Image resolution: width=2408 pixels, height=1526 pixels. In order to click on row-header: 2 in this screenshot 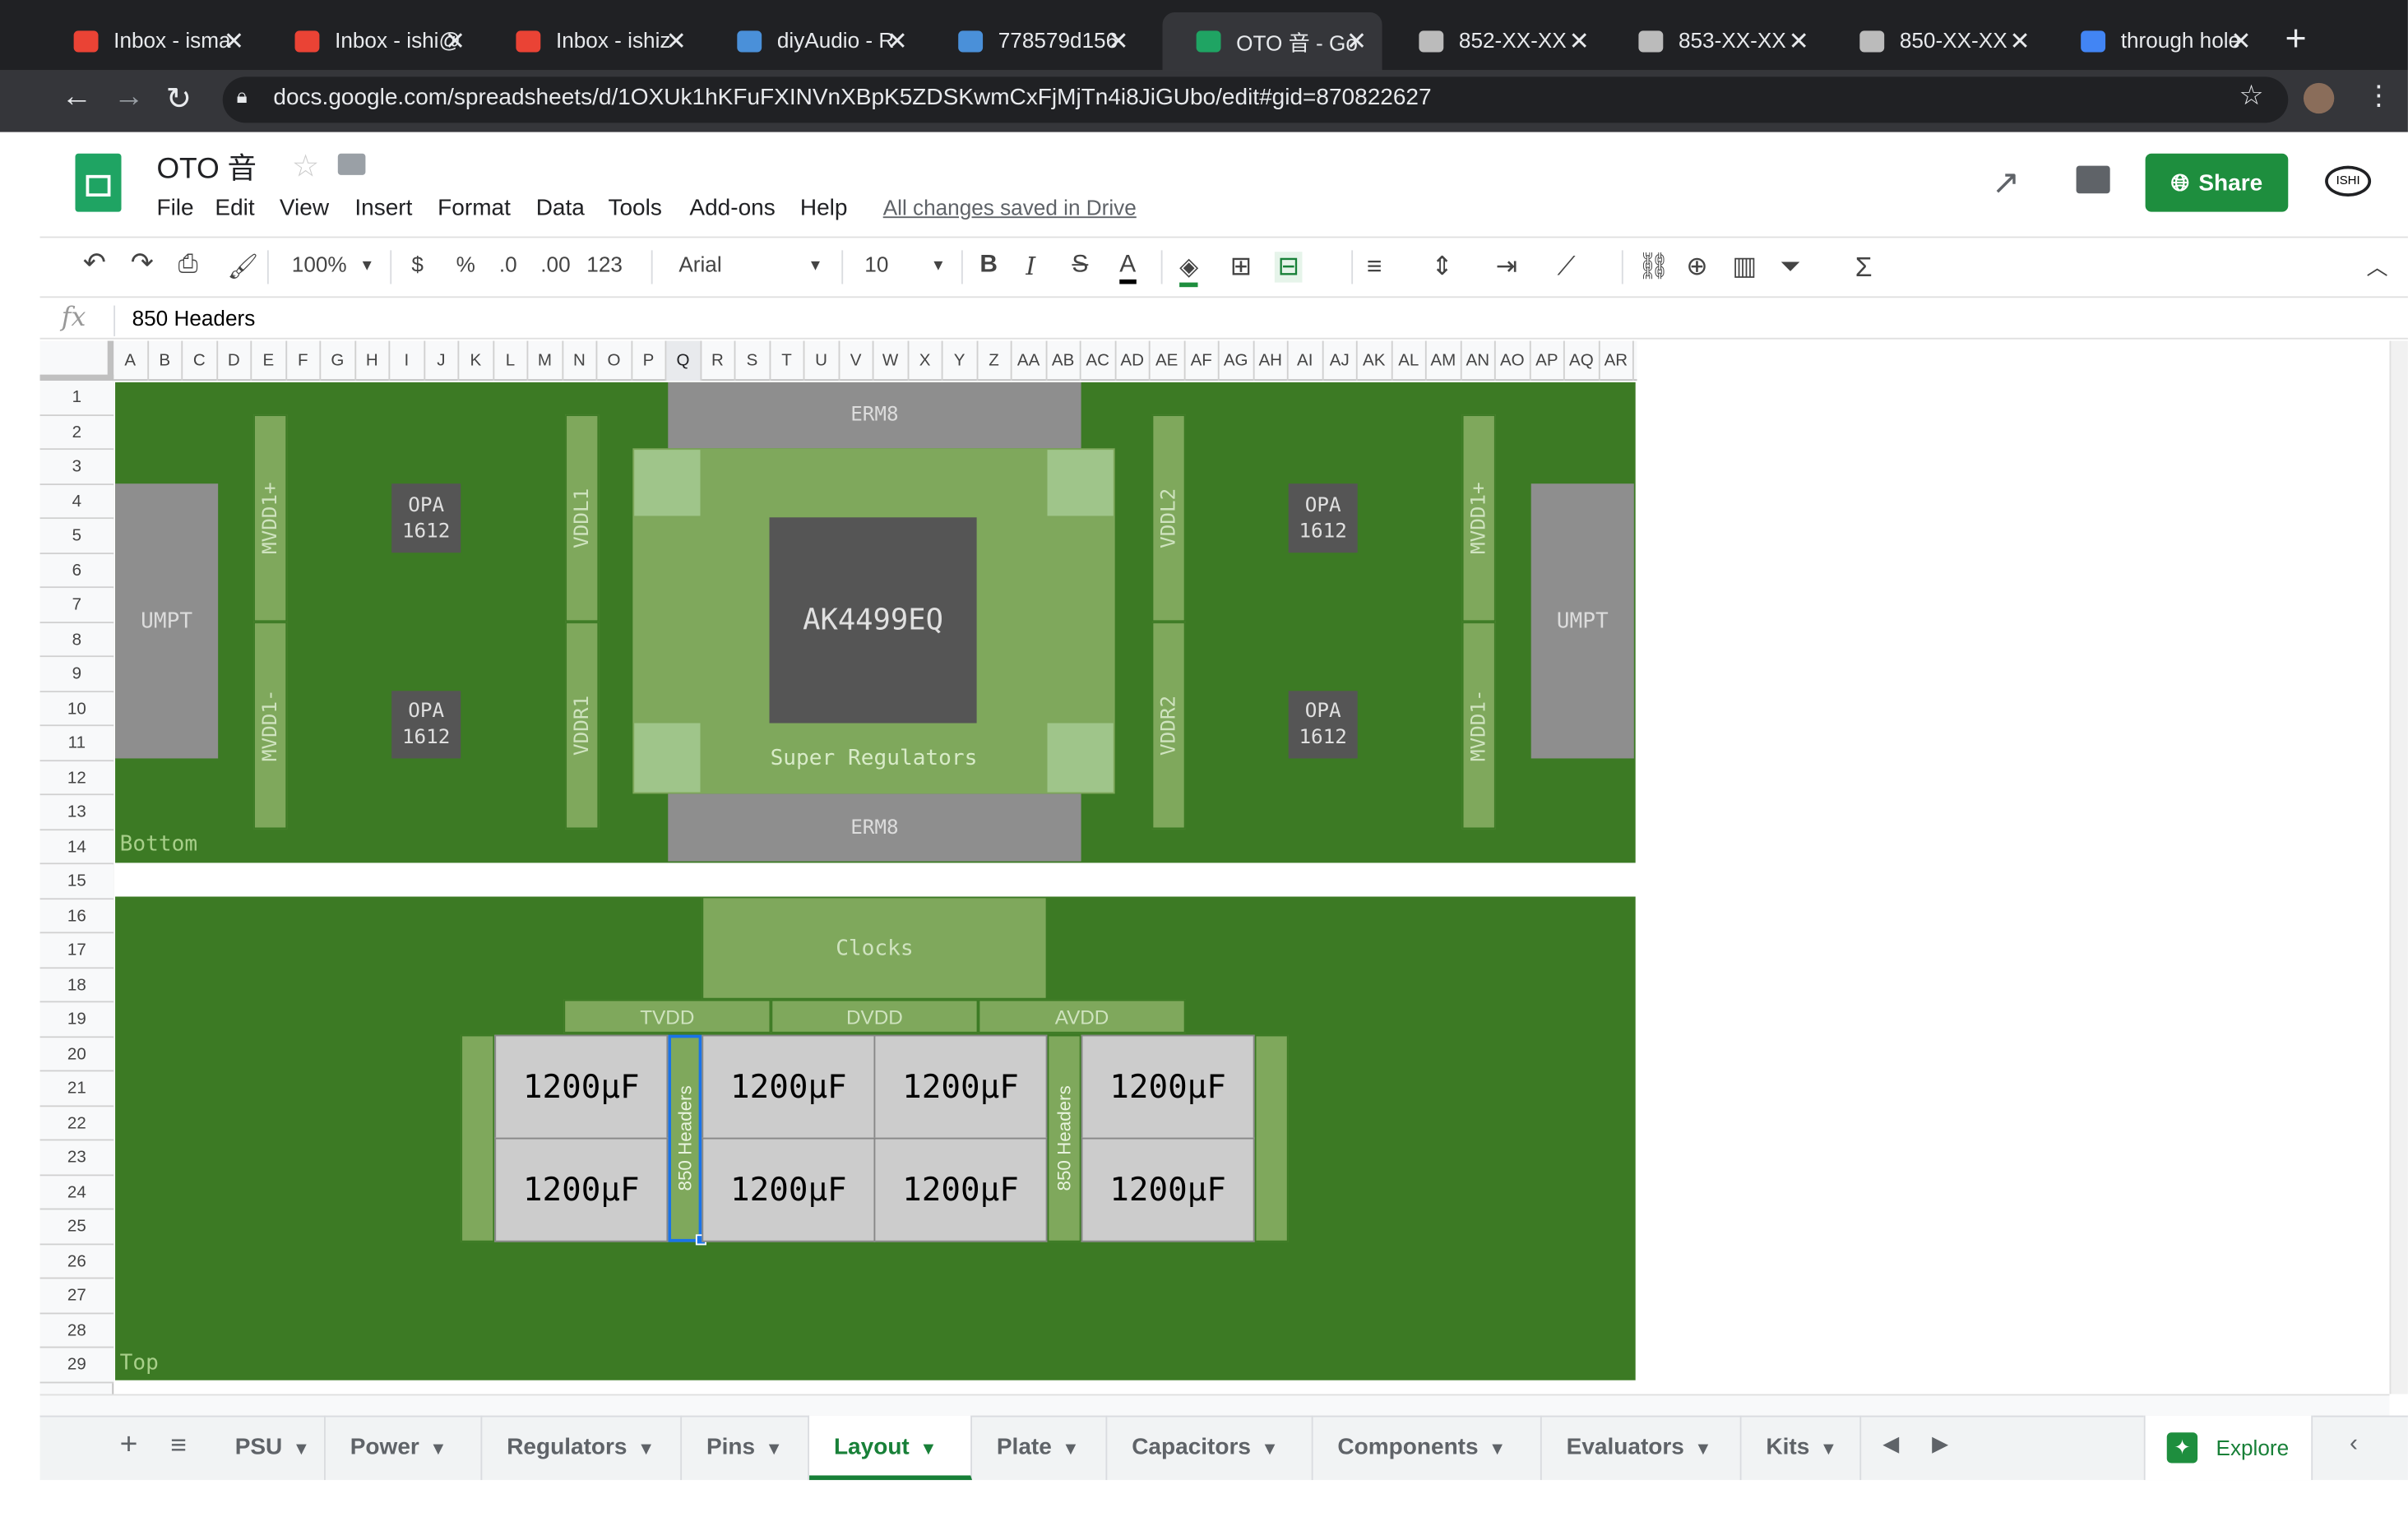, I will do `click(76, 433)`.